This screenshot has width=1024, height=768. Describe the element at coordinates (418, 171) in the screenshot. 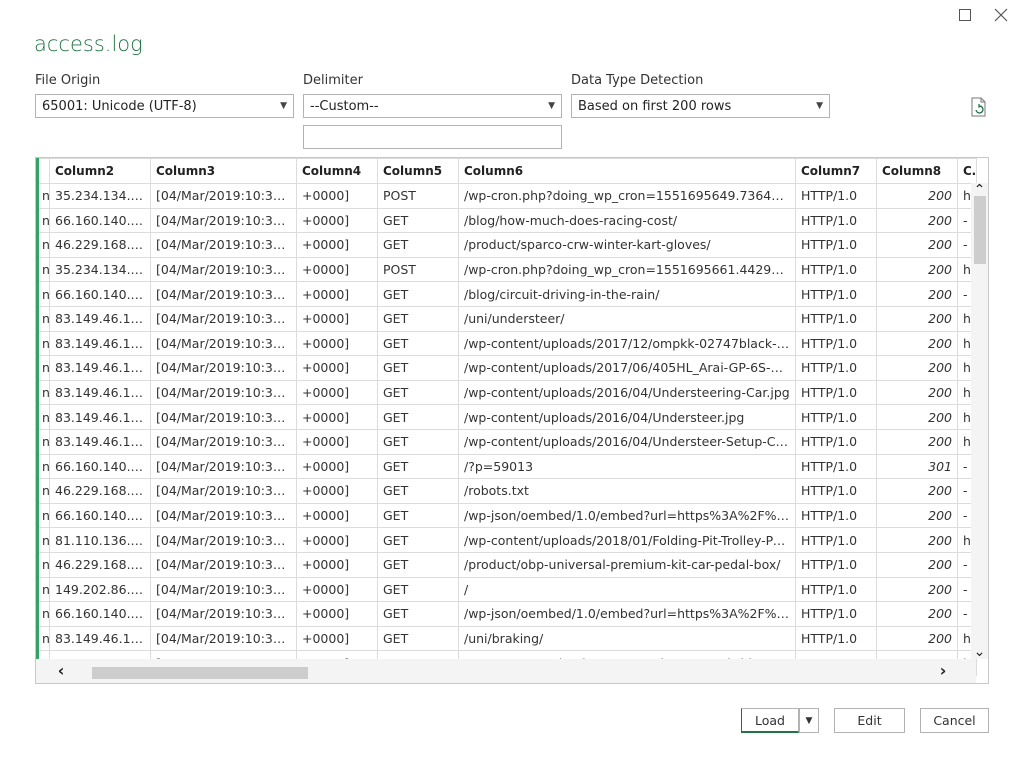

I see `column-header: Column5` at that location.